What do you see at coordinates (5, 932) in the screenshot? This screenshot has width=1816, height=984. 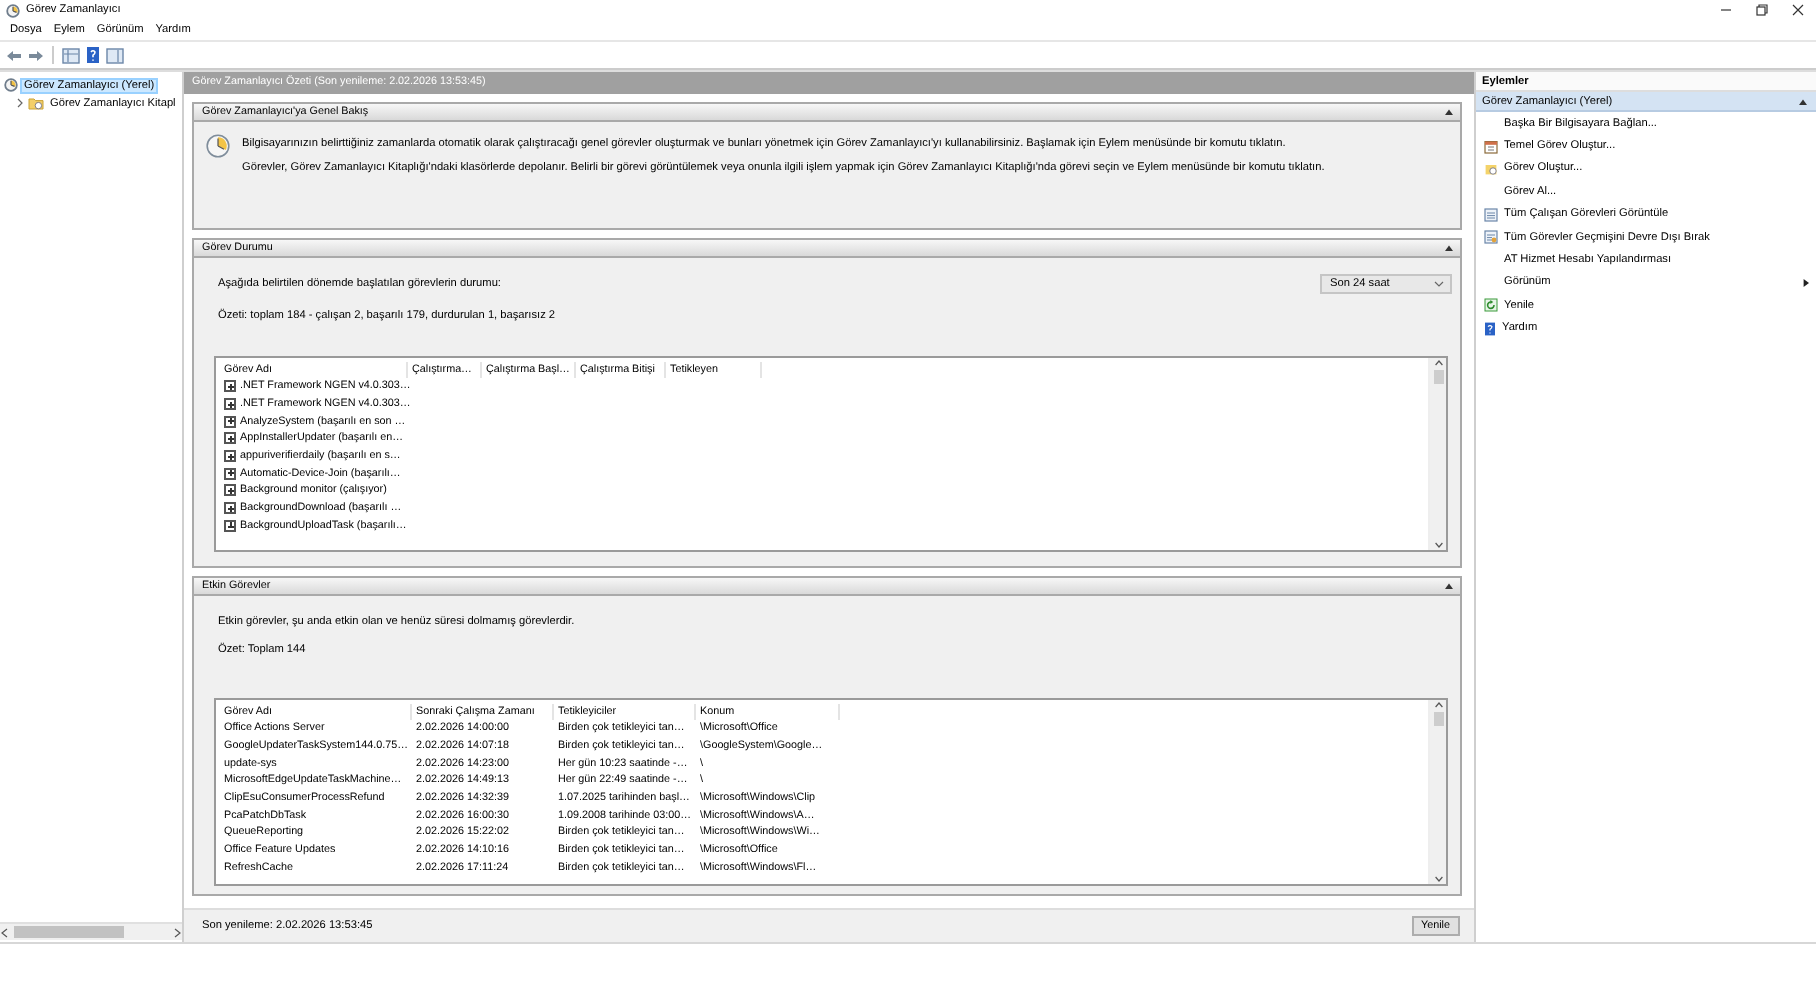 I see `scroll-left-icon` at bounding box center [5, 932].